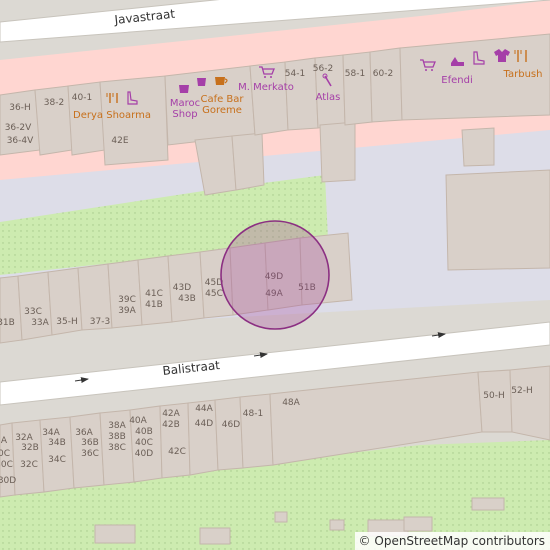 The image size is (550, 550). What do you see at coordinates (117, 448) in the screenshot?
I see `house-number: 38C` at bounding box center [117, 448].